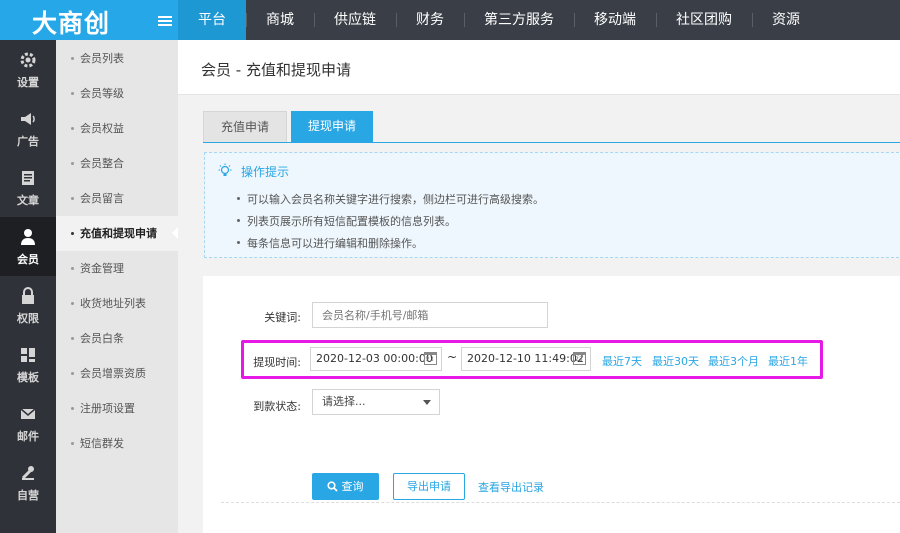 Image resolution: width=900 pixels, height=533 pixels. What do you see at coordinates (28, 69) in the screenshot?
I see `rail-item-settings: 设置` at bounding box center [28, 69].